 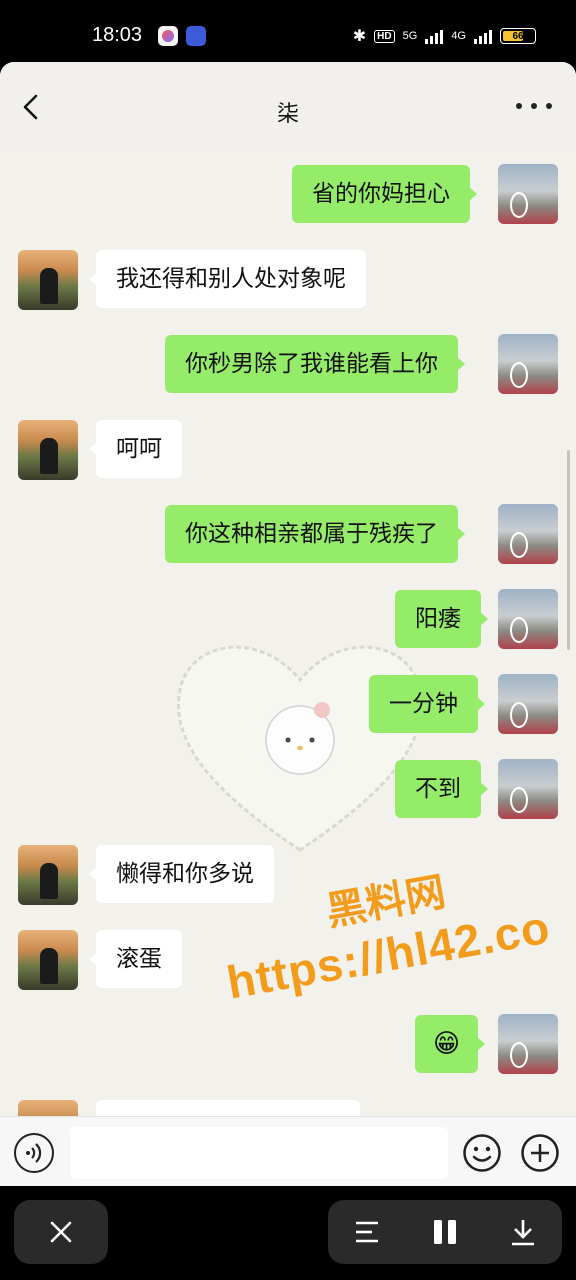 I want to click on menu-button, so click(x=367, y=1232).